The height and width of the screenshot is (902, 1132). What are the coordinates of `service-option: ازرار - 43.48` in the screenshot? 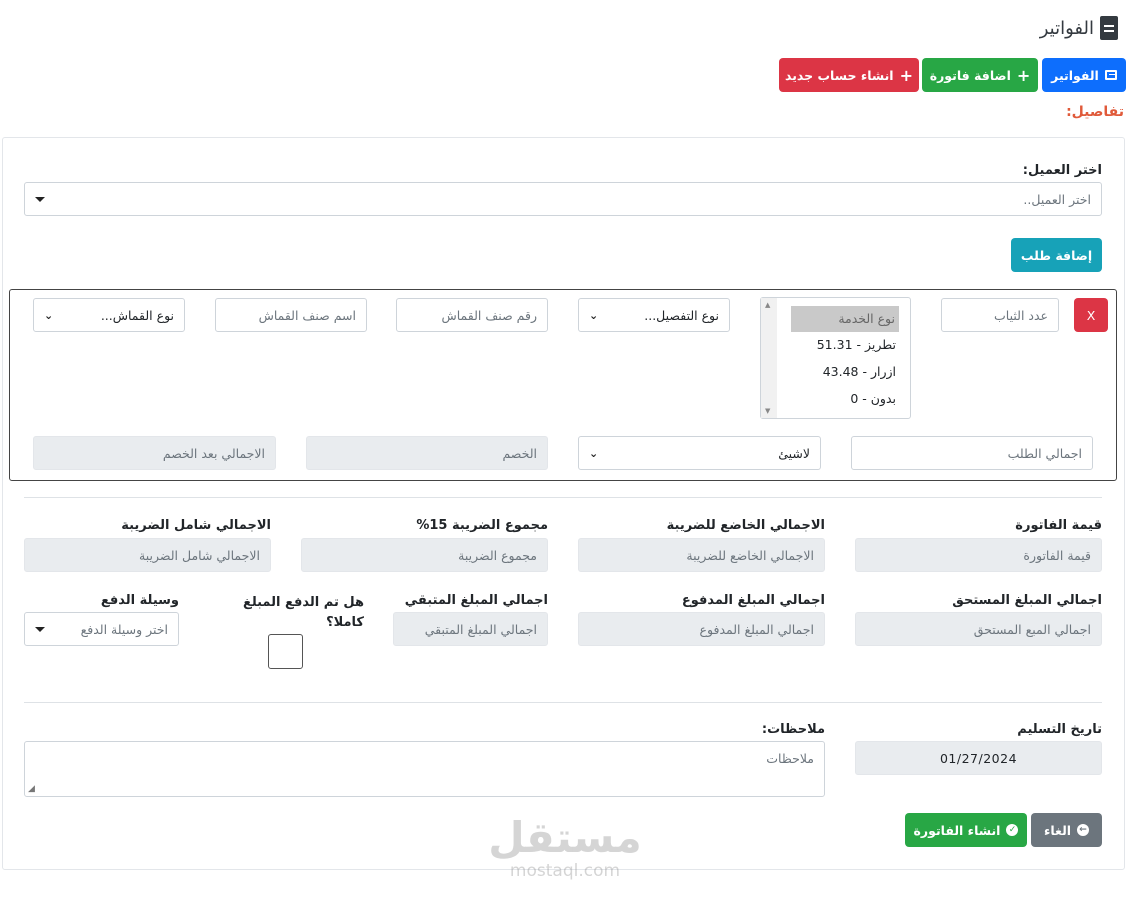 It's located at (859, 372).